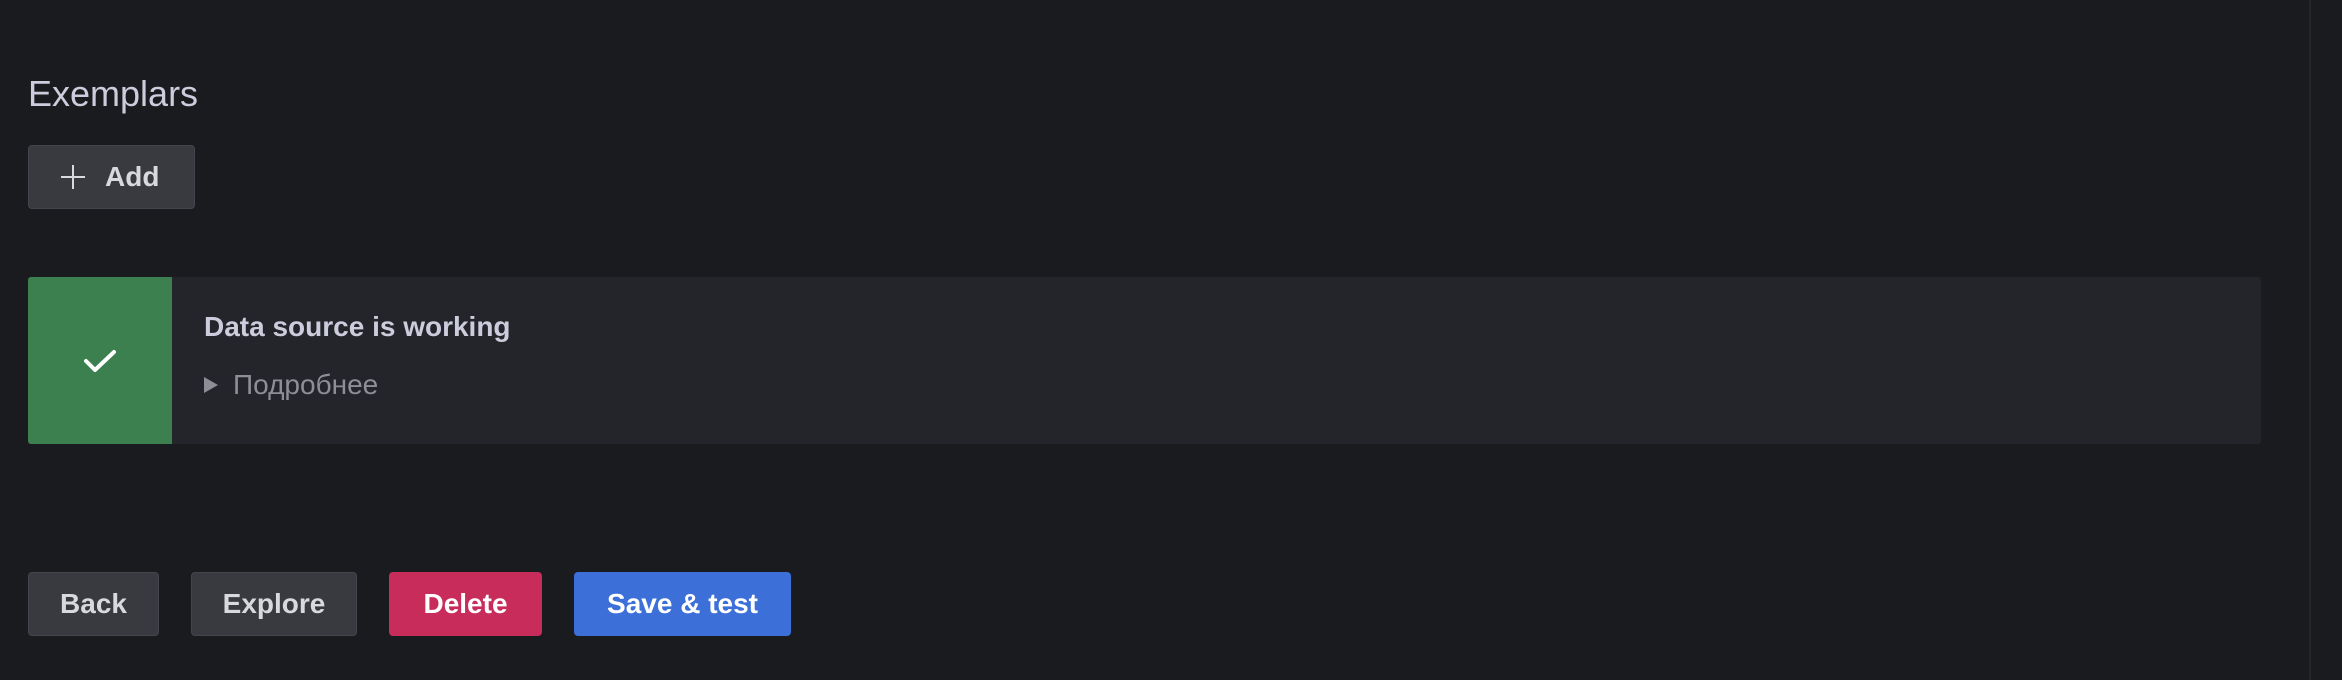 This screenshot has width=2342, height=680. I want to click on alert-title: Data source is working, so click(357, 326).